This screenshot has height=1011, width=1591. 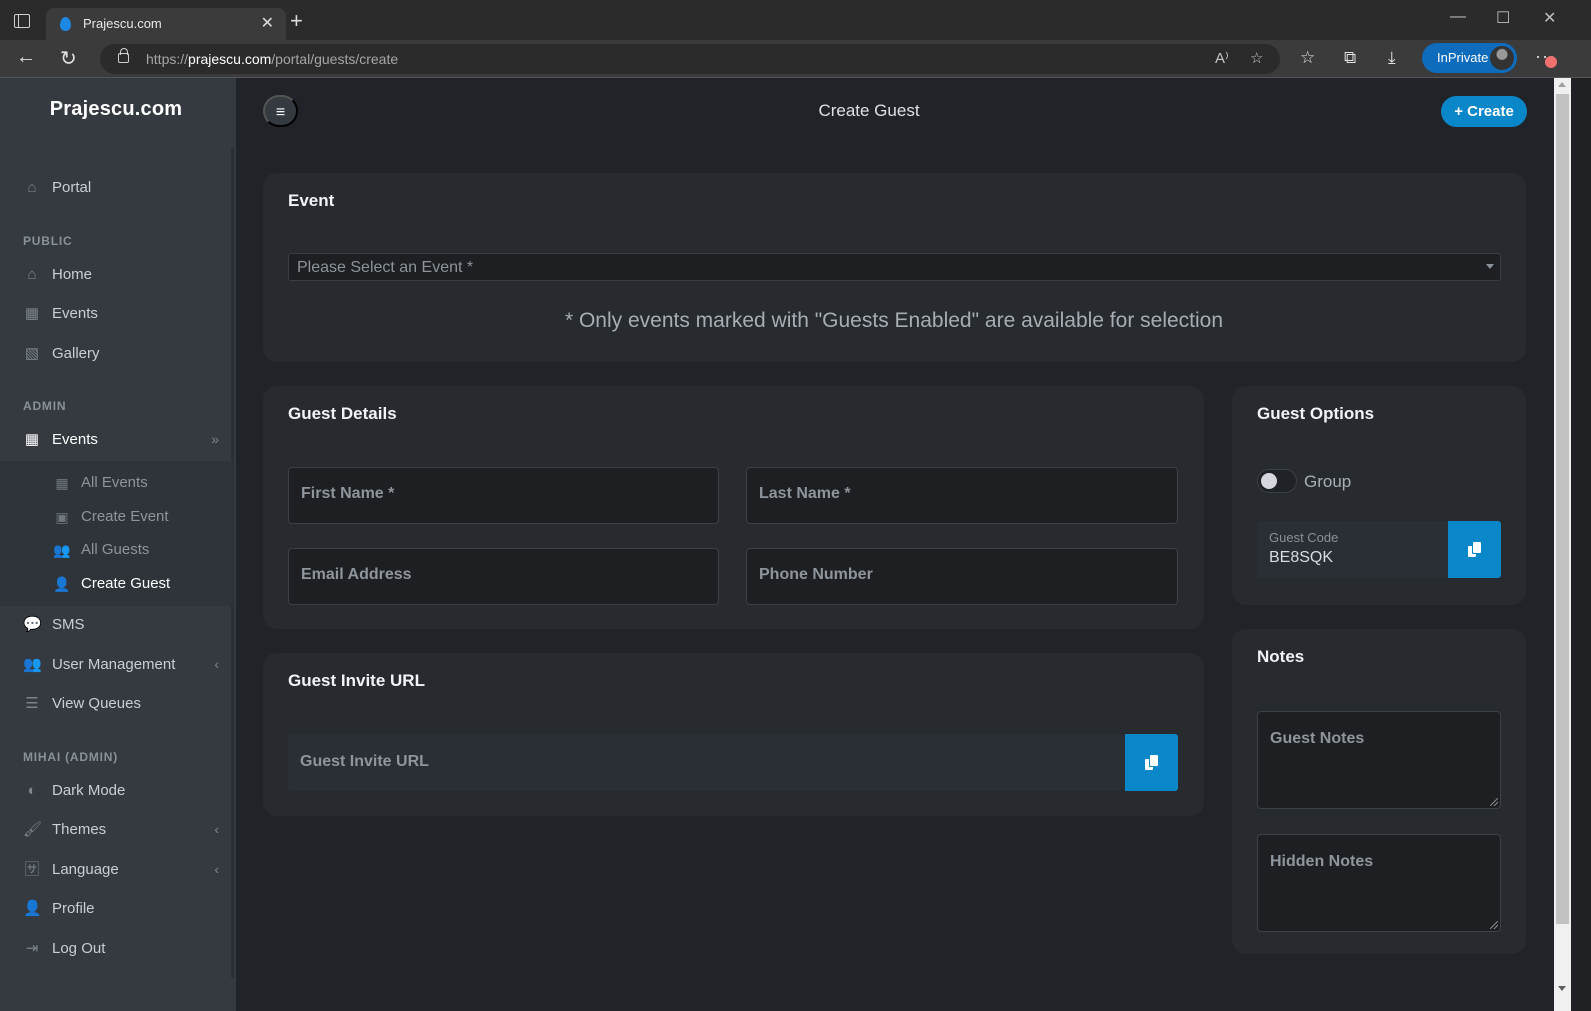 What do you see at coordinates (116, 354) in the screenshot?
I see `sidebar-item-gallery: ▧ Gallery` at bounding box center [116, 354].